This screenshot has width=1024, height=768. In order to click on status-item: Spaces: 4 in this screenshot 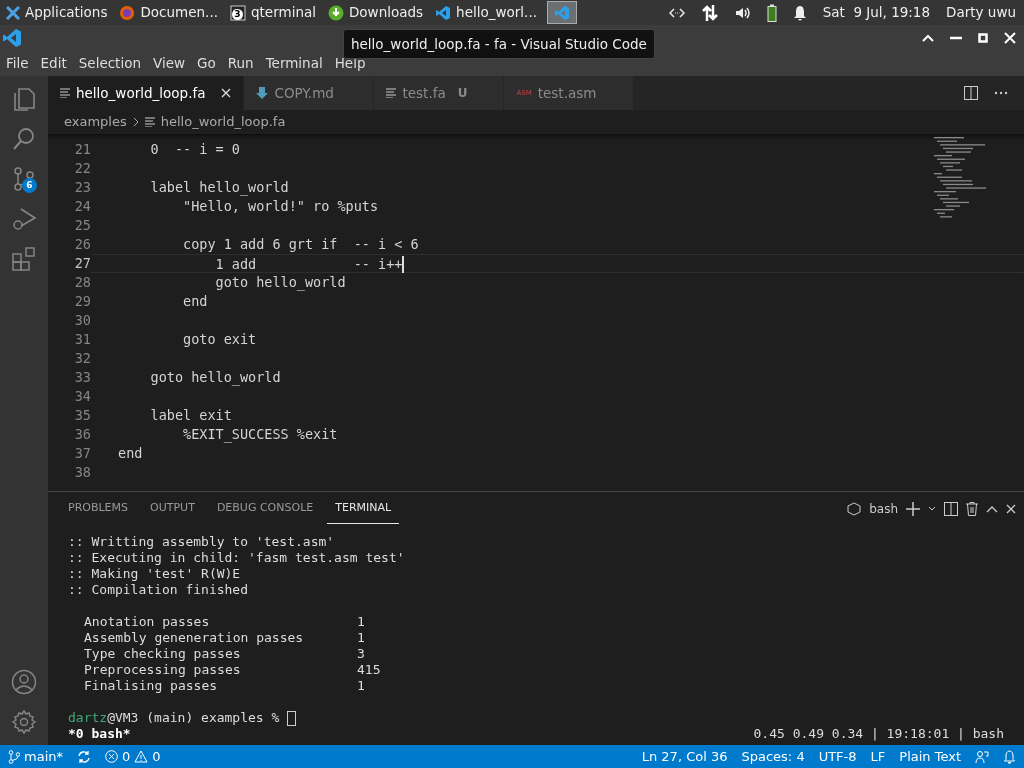, I will do `click(773, 756)`.